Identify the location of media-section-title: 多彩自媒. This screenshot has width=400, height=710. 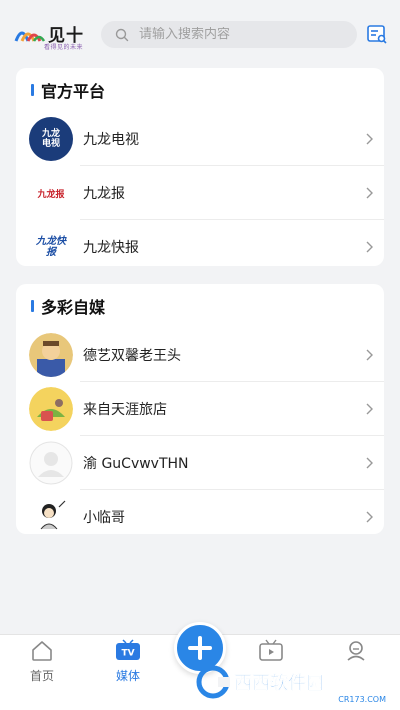
(200, 306).